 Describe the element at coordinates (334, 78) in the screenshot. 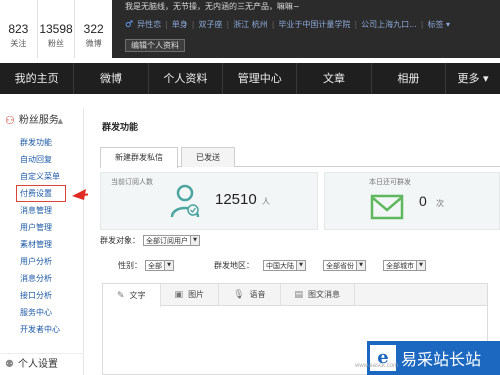

I see `nav-articles: 文章` at that location.